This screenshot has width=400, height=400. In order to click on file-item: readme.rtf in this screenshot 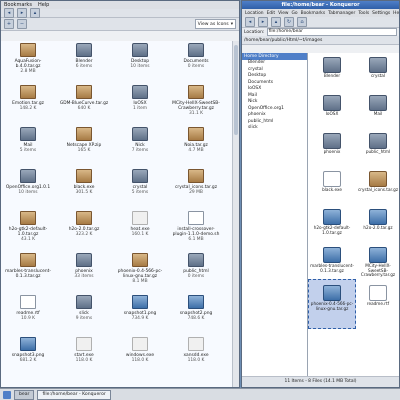, I will do `click(377, 296)`.